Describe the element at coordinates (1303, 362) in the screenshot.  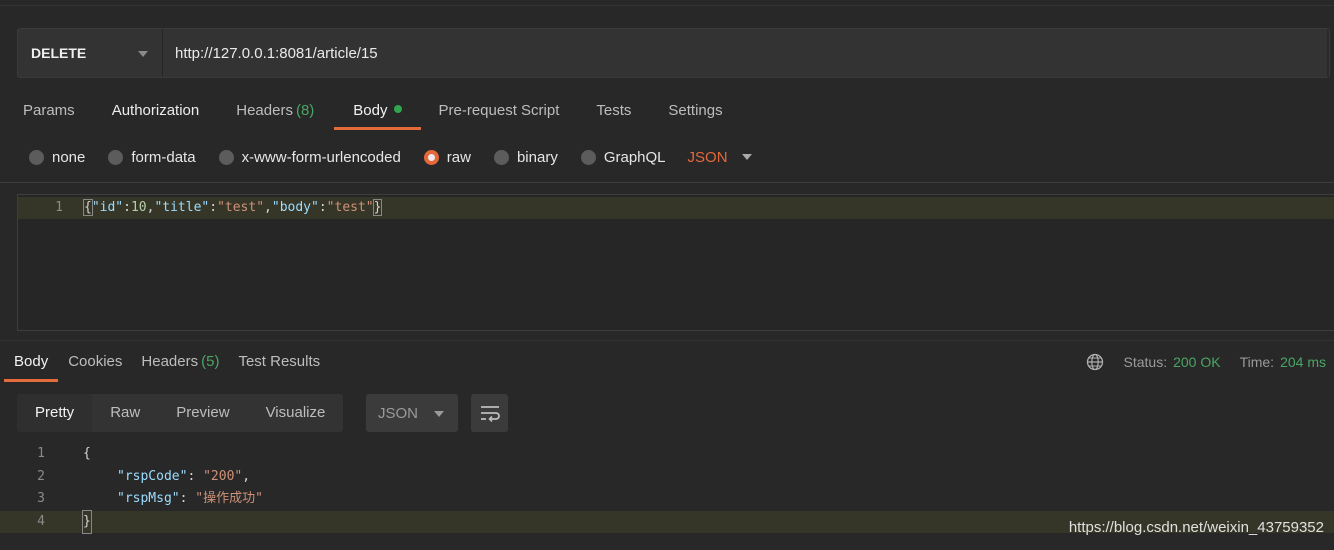
I see `response-time: 204 ms` at that location.